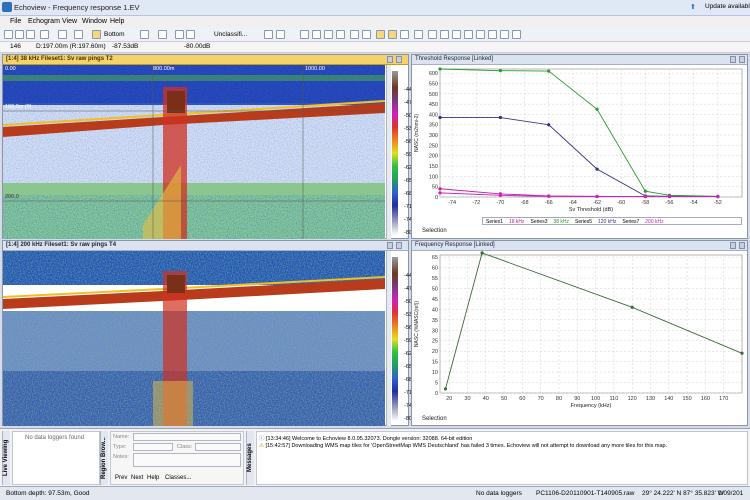 The height and width of the screenshot is (500, 750). I want to click on x-tick-label: 150, so click(686, 399).